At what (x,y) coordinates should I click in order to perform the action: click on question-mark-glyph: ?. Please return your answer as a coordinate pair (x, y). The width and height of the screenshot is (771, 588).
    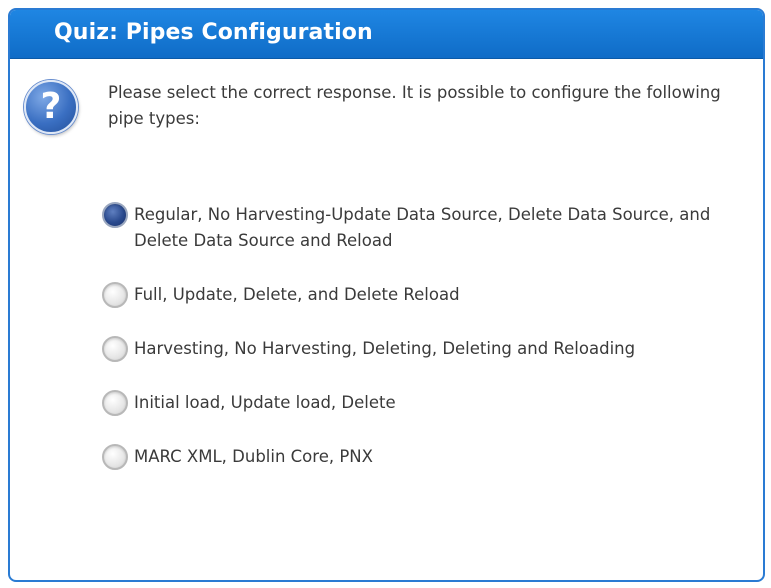
    Looking at the image, I should click on (51, 106).